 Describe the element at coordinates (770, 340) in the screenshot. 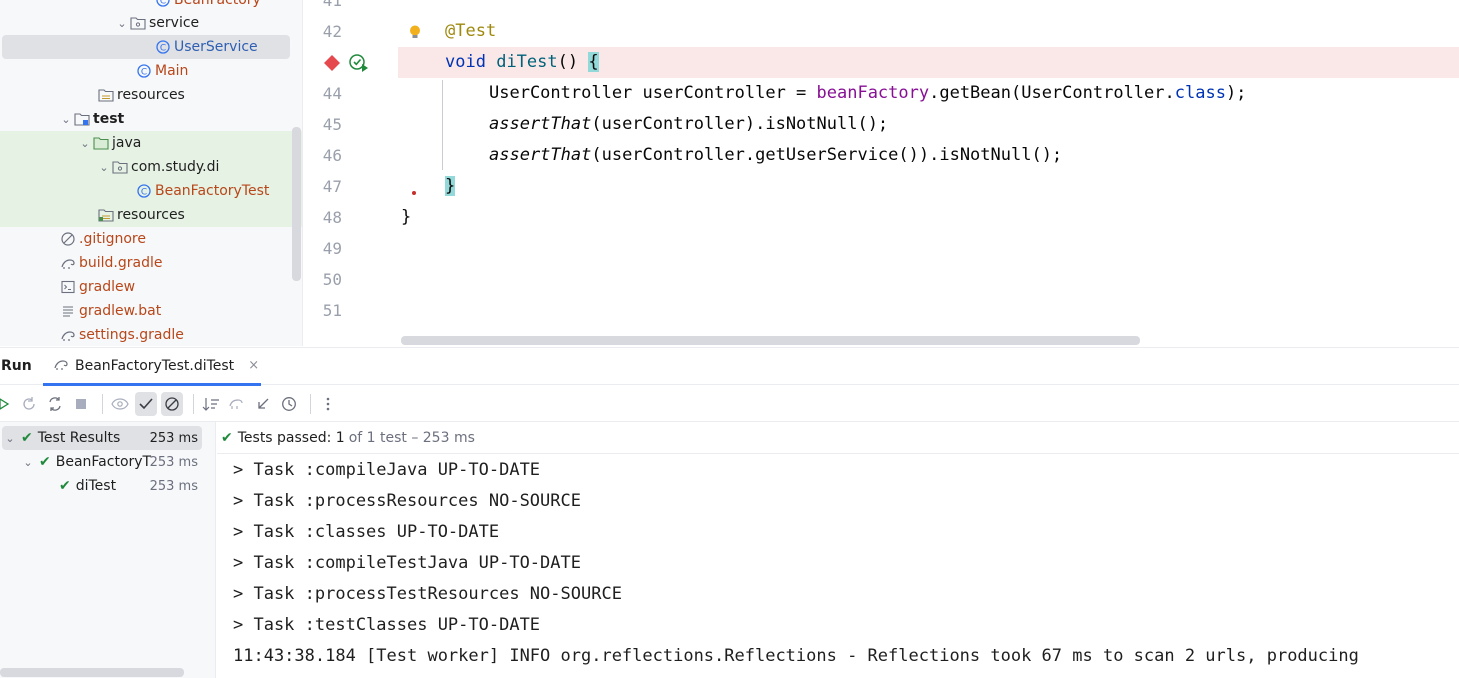

I see `editor-horizontal-scrollbar` at that location.